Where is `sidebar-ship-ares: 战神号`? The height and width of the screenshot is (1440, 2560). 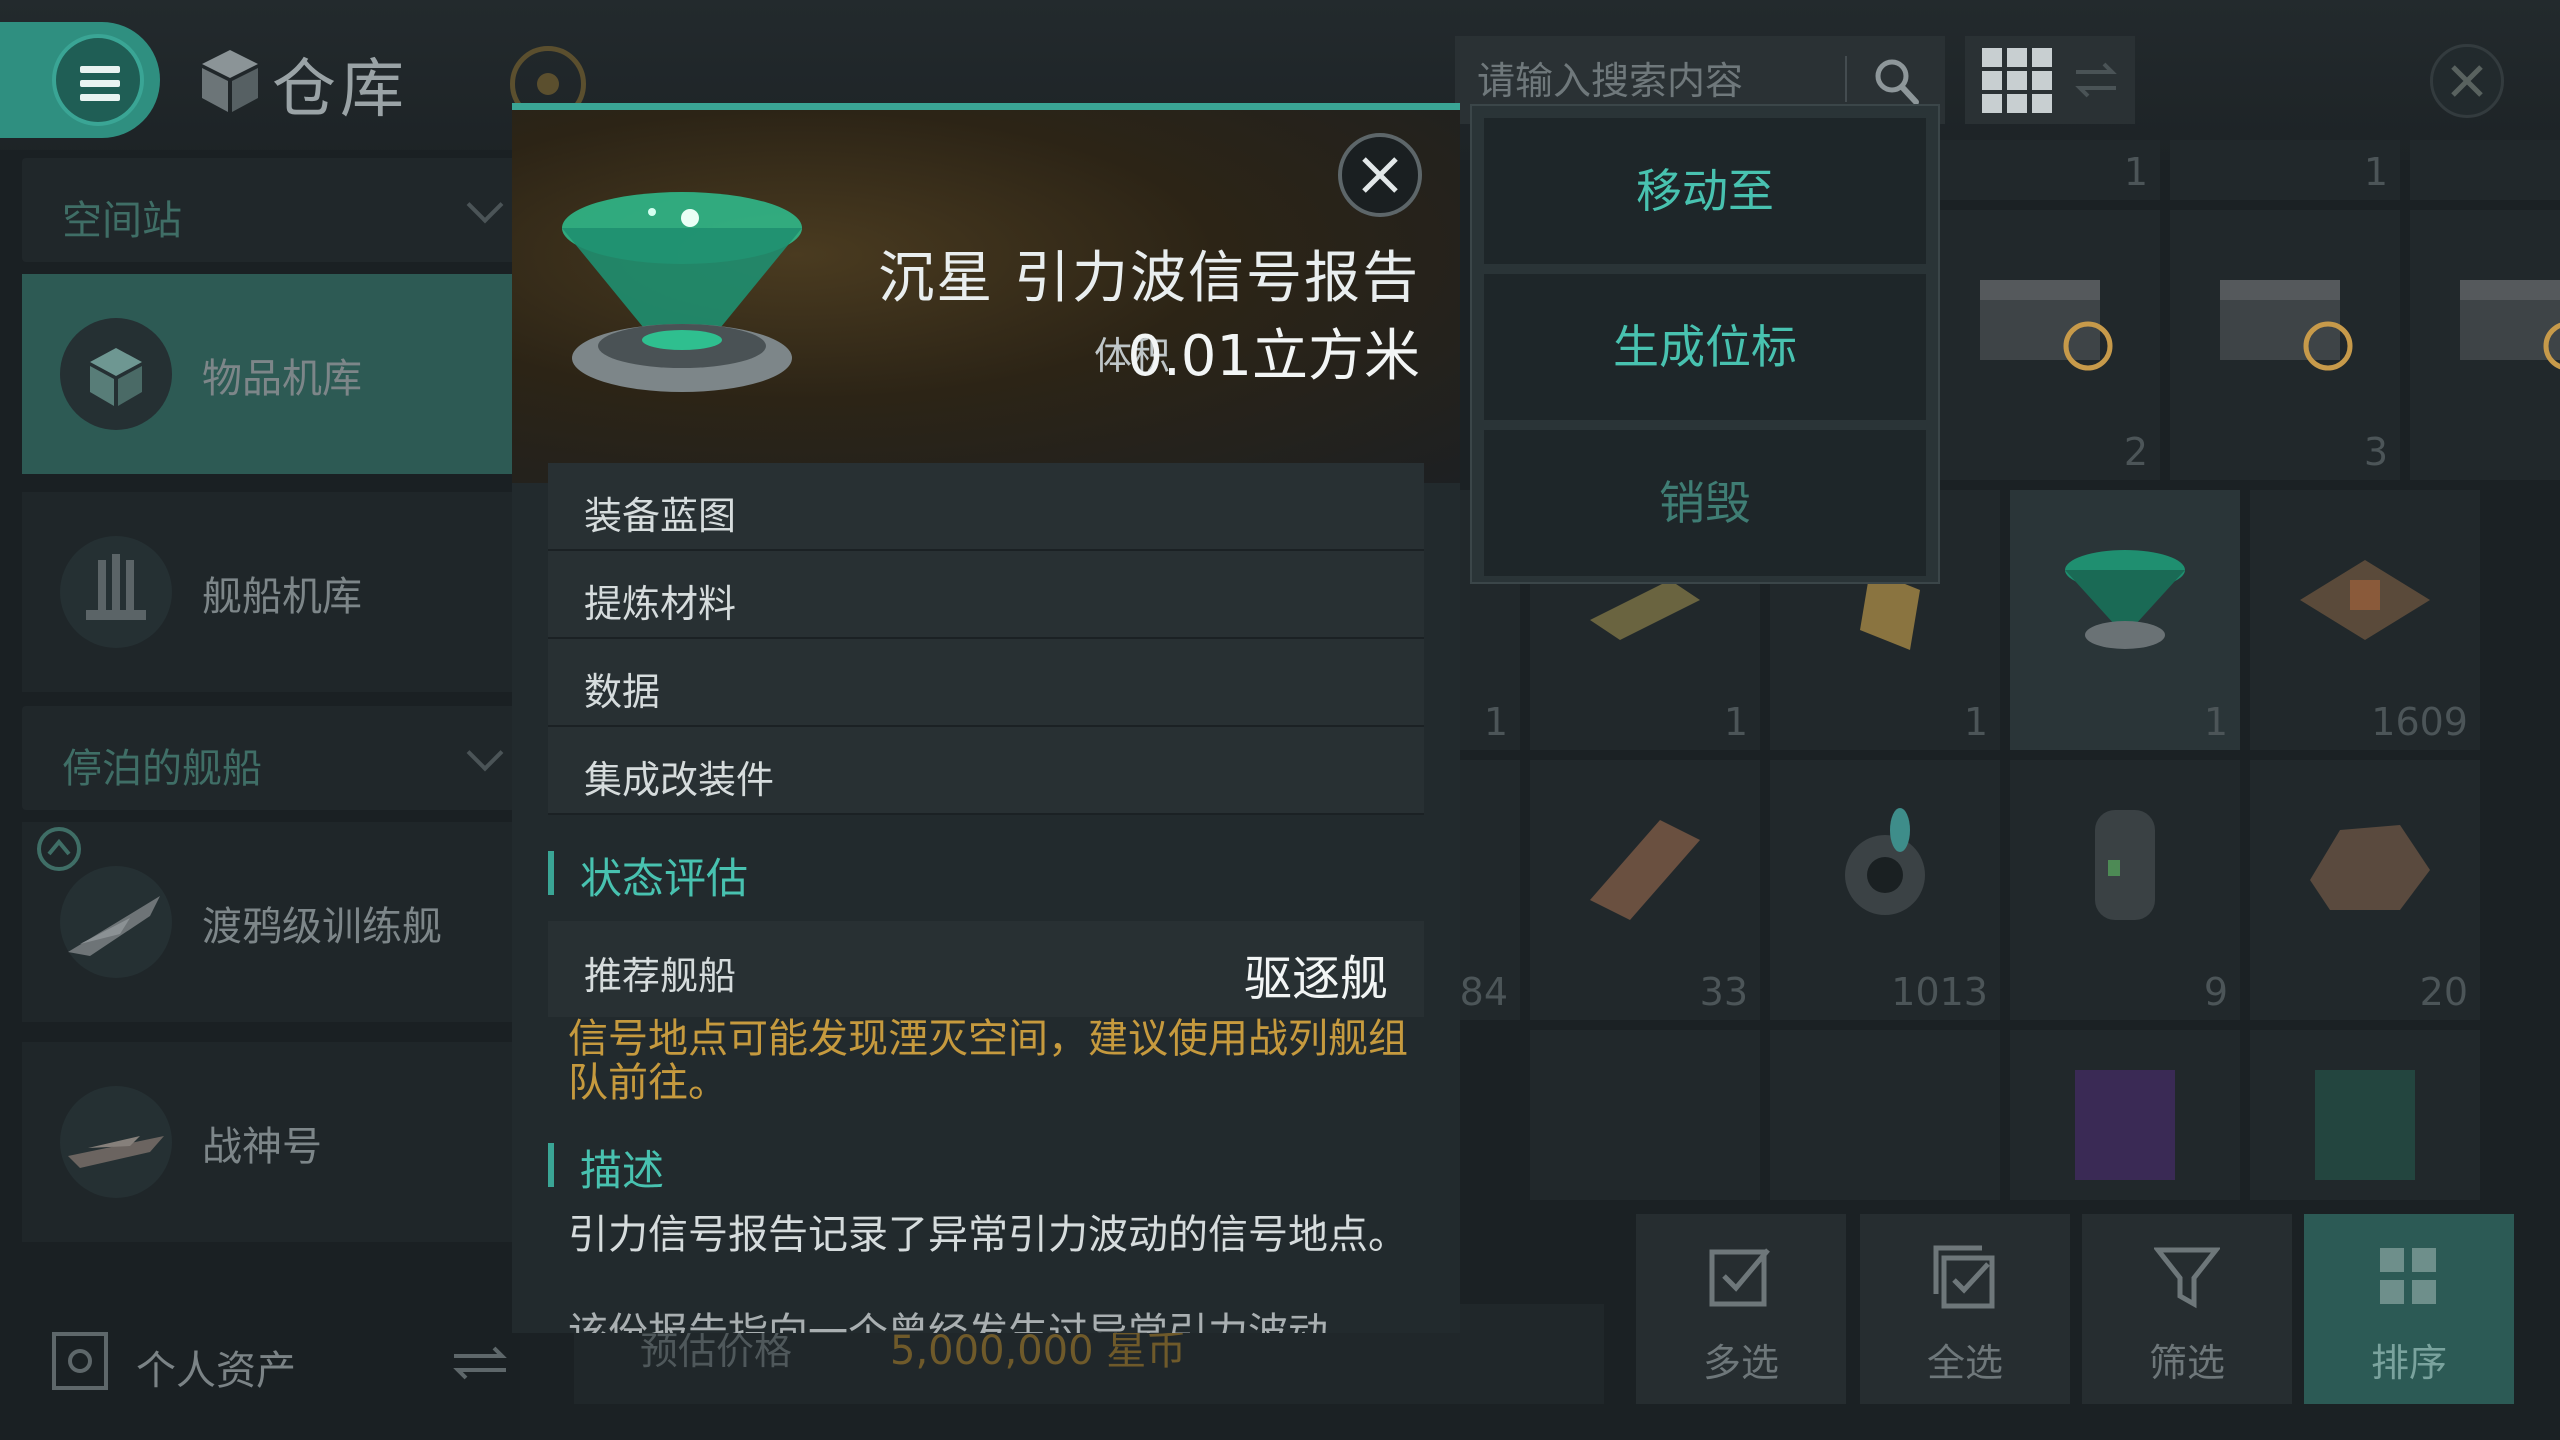
sidebar-ship-ares: 战神号 is located at coordinates (272, 1142).